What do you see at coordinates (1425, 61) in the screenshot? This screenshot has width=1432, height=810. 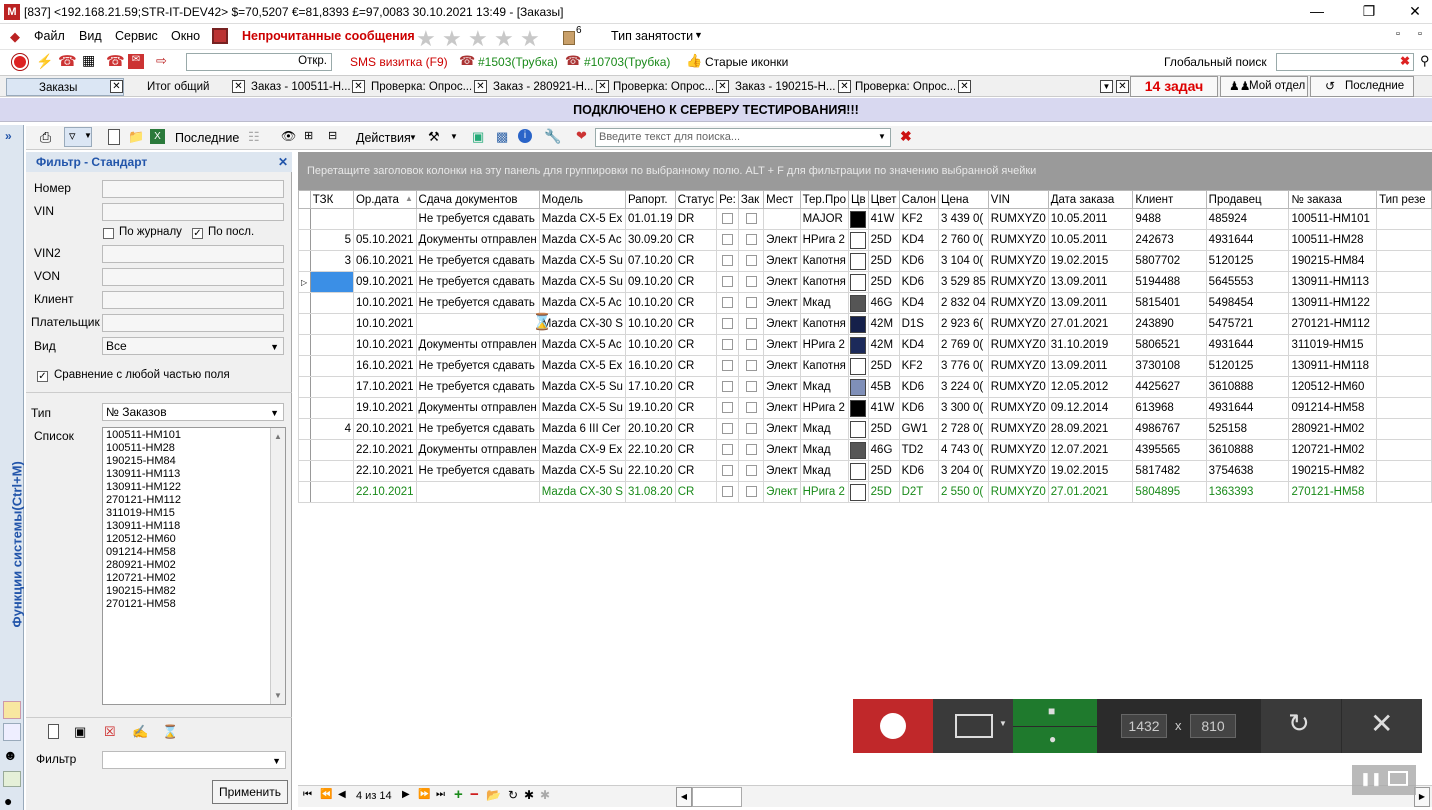 I see `search-icon: ⚲` at bounding box center [1425, 61].